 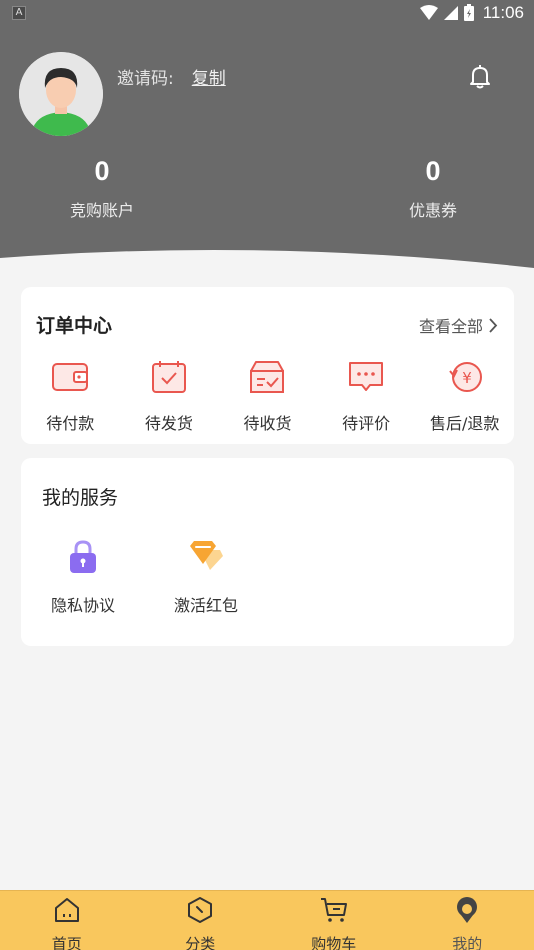 I want to click on order-pending-shipment-label: 待发货, so click(x=168, y=423).